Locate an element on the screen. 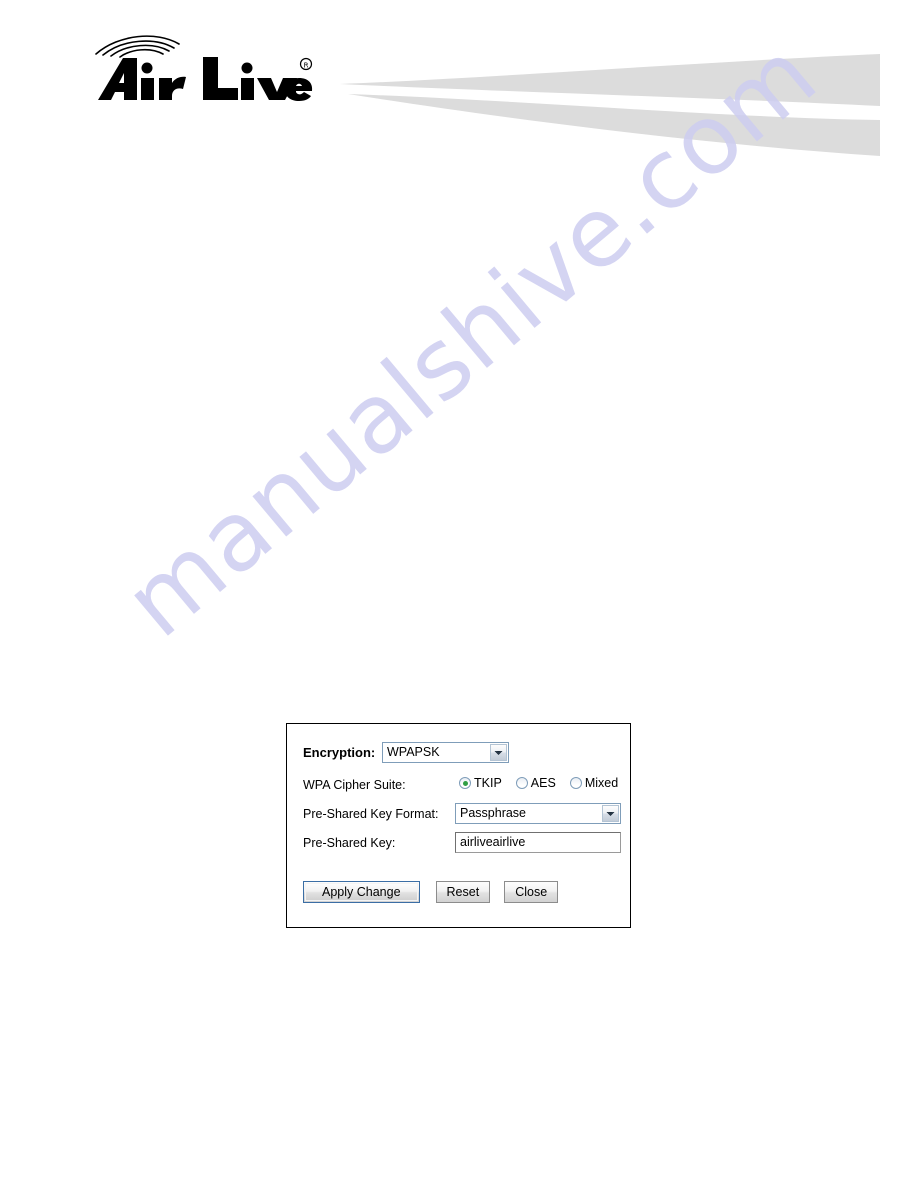 This screenshot has width=918, height=1188. radio-aes-mark is located at coordinates (521, 783).